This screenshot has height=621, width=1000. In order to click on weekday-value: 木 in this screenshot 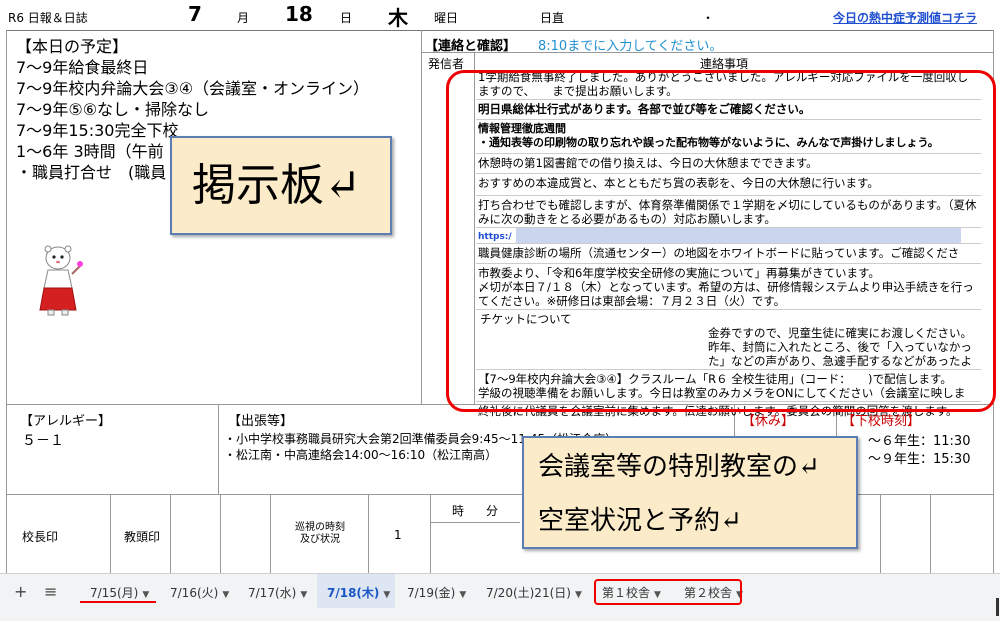, I will do `click(398, 16)`.